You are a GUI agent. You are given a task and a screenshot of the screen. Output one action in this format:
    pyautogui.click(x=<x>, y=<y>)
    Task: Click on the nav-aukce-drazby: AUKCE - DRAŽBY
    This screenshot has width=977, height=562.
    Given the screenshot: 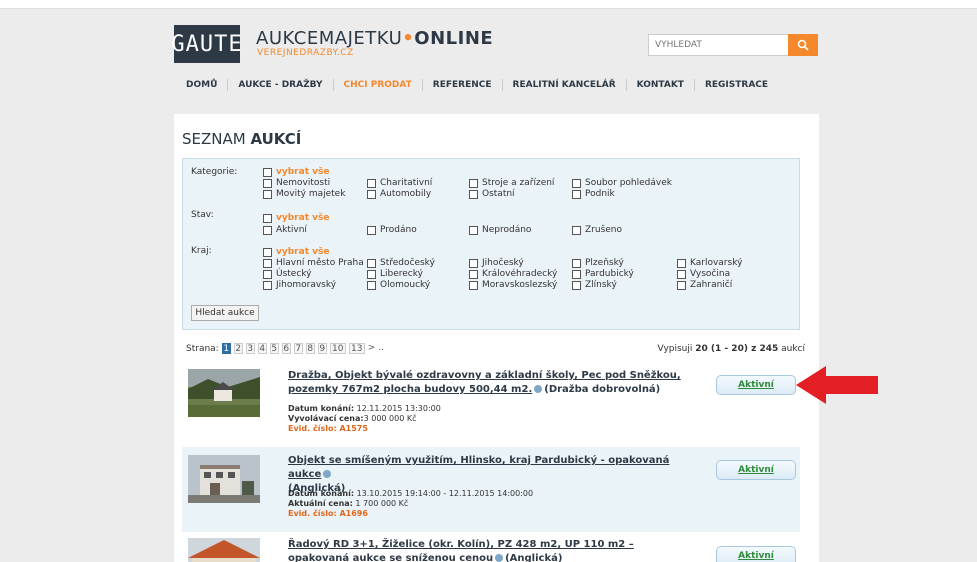 What is the action you would take?
    pyautogui.click(x=279, y=85)
    